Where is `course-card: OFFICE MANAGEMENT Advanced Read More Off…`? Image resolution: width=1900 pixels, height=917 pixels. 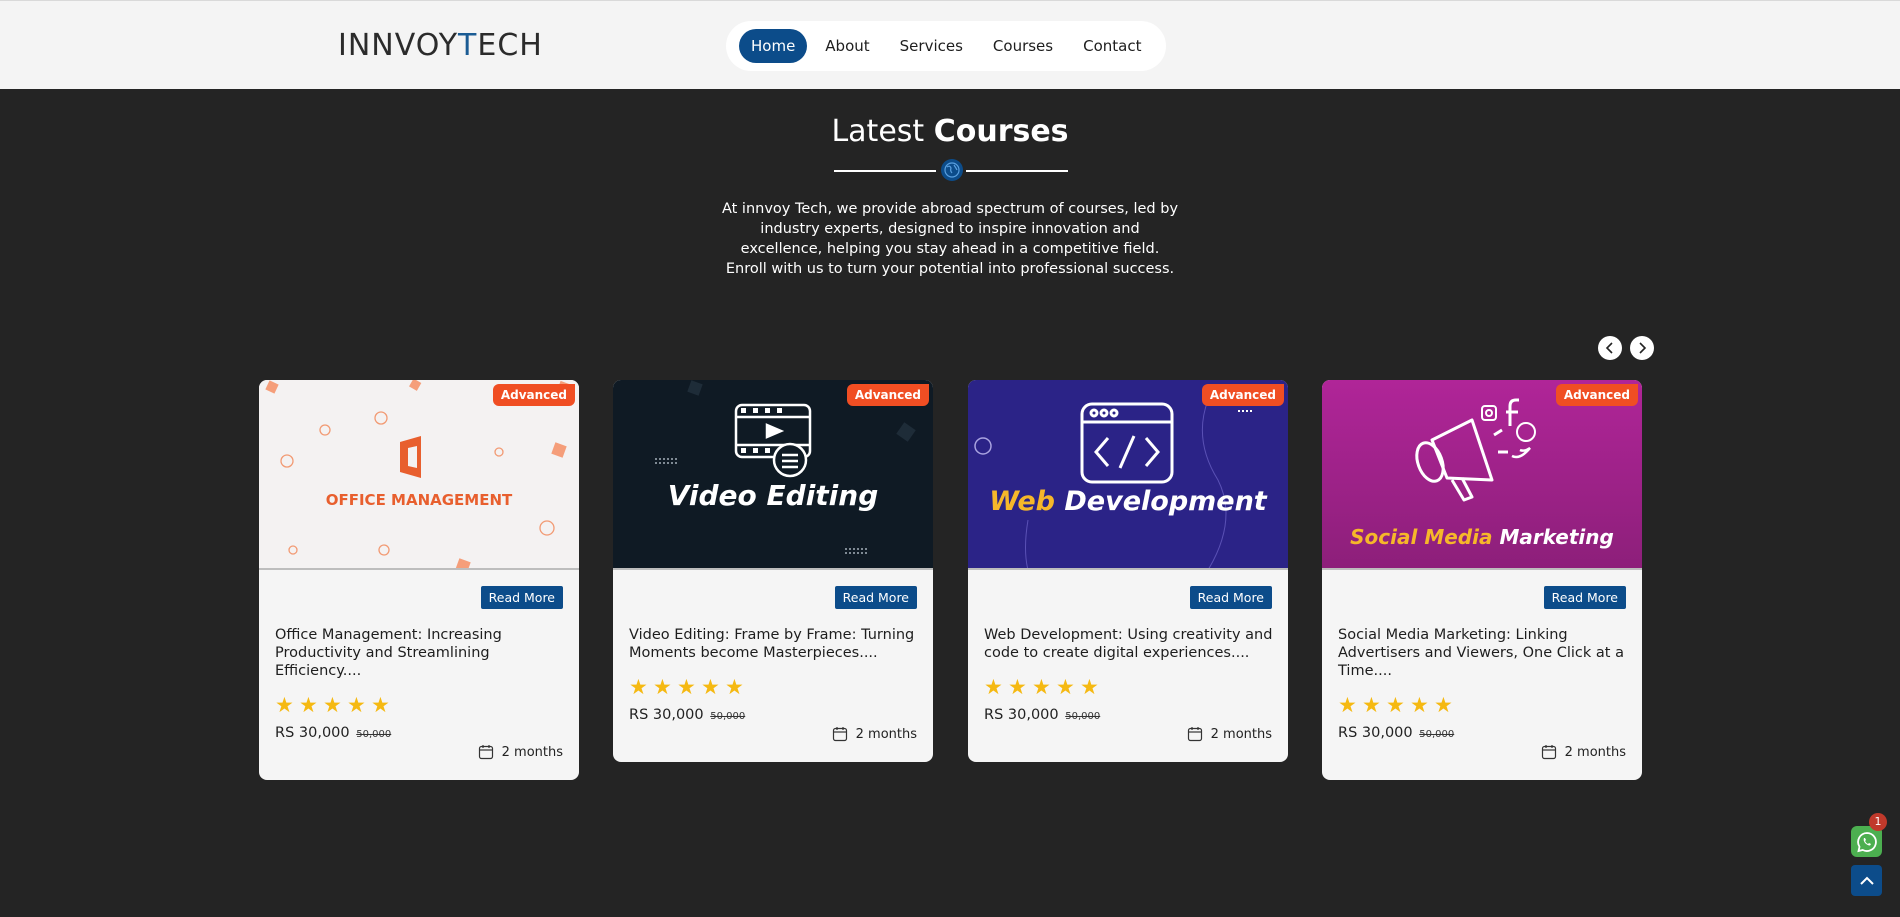 course-card: OFFICE MANAGEMENT Advanced Read More Off… is located at coordinates (419, 580).